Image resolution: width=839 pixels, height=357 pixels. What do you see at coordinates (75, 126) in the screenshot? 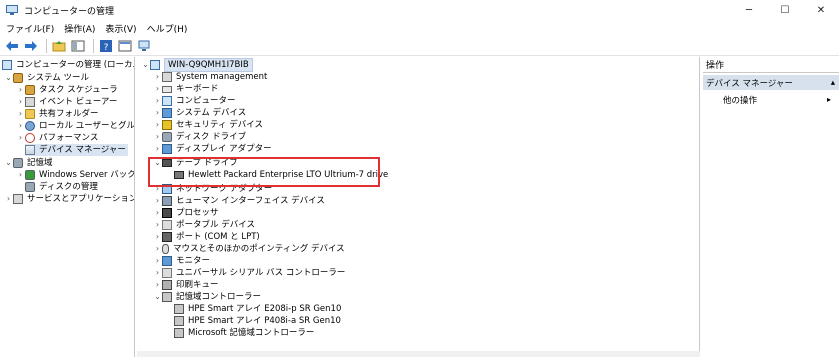
I see `tree-local-users: › ローカル ユーザーとグループ` at bounding box center [75, 126].